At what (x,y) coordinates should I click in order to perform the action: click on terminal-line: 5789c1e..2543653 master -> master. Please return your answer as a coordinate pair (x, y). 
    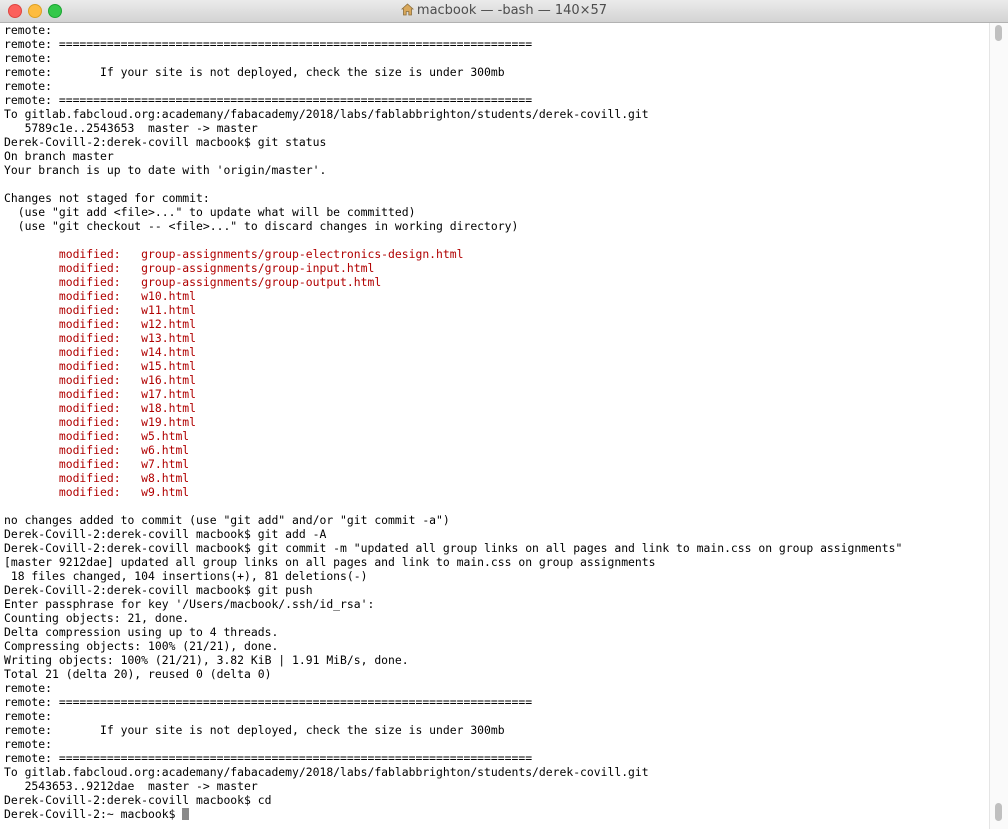
    Looking at the image, I should click on (496, 128).